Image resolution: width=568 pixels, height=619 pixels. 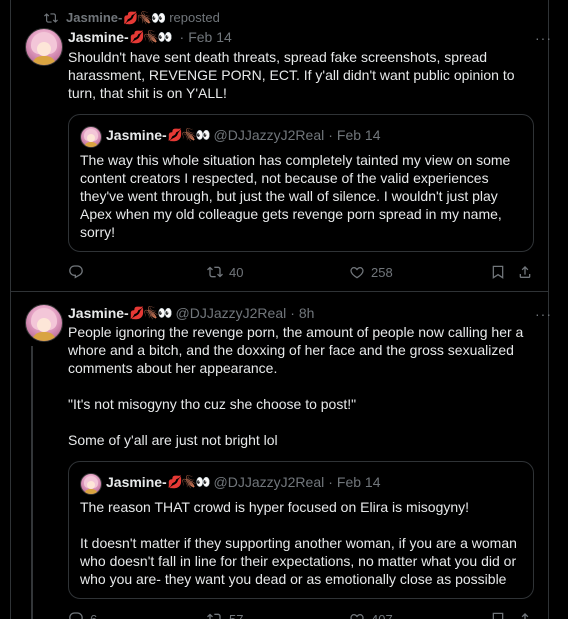 I want to click on repost-user-emoji: 💋🪳👀, so click(x=144, y=17).